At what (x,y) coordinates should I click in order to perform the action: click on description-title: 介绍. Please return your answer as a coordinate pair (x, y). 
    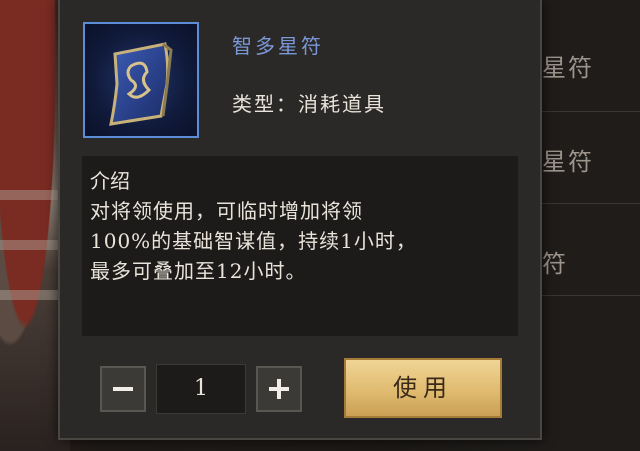
    Looking at the image, I should click on (110, 181).